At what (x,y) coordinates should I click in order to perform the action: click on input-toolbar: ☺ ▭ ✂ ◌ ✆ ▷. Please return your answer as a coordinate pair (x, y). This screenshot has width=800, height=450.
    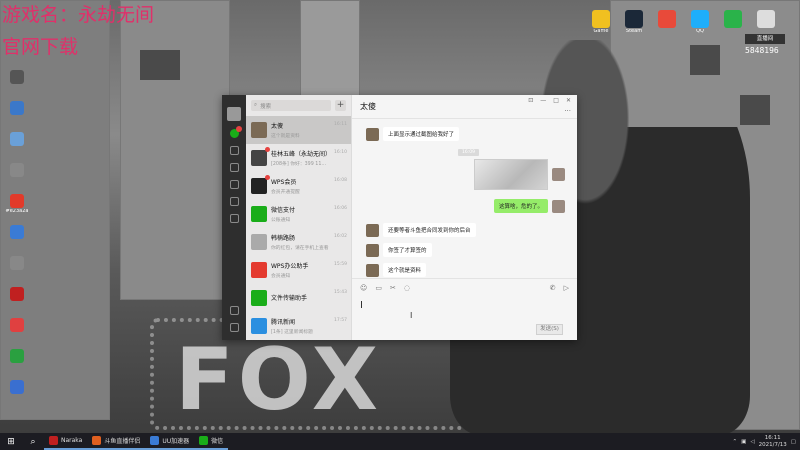
    Looking at the image, I should click on (464, 288).